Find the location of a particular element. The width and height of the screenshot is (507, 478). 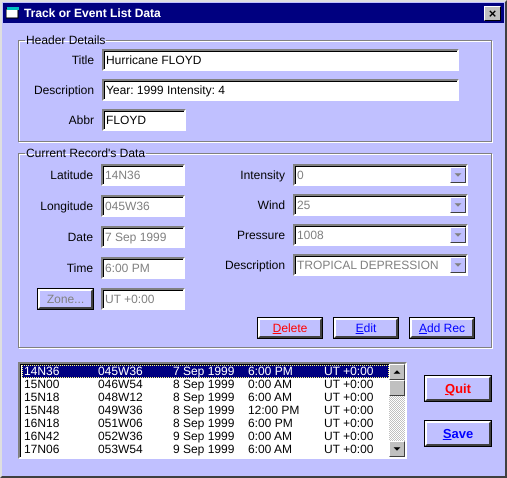

list-cell-text: 048W12 is located at coordinates (121, 397).